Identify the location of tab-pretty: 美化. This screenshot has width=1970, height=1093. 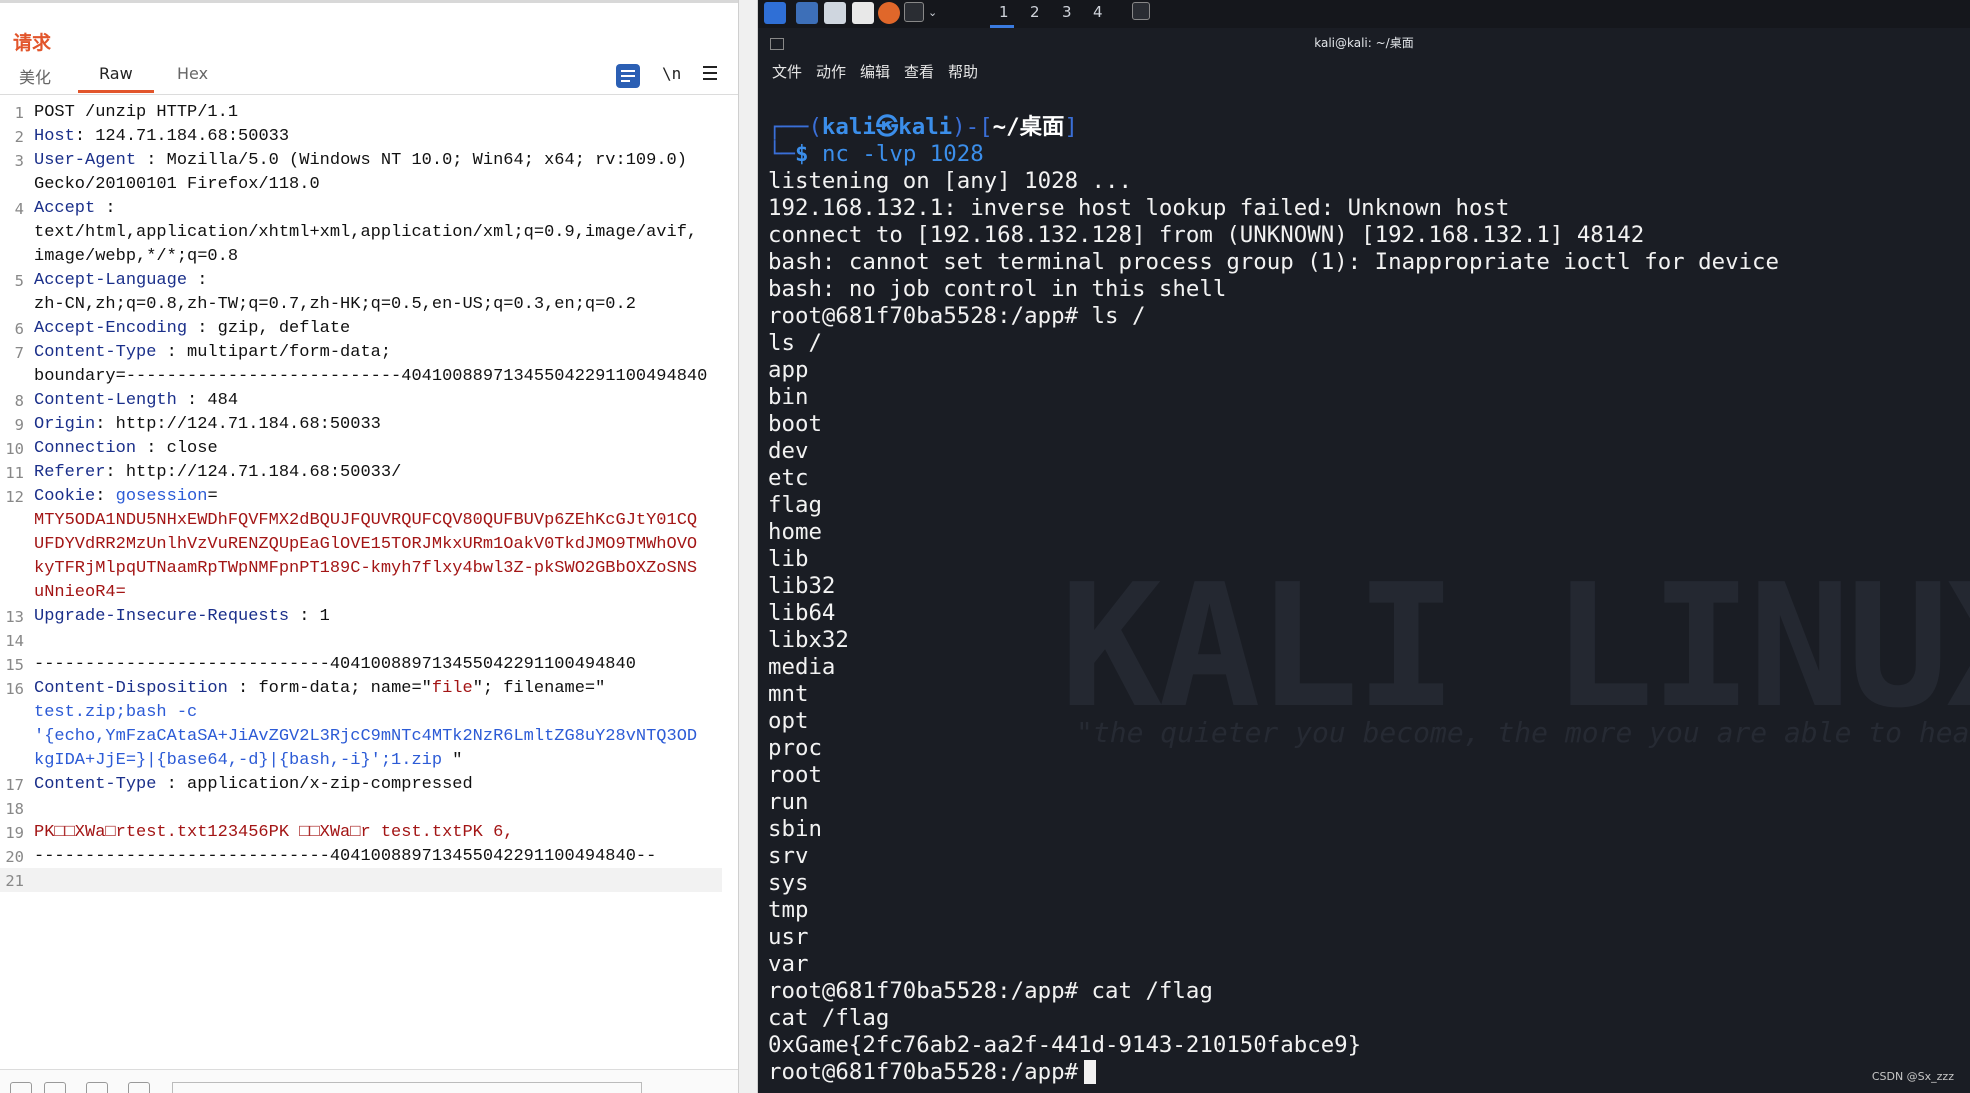
(35, 76).